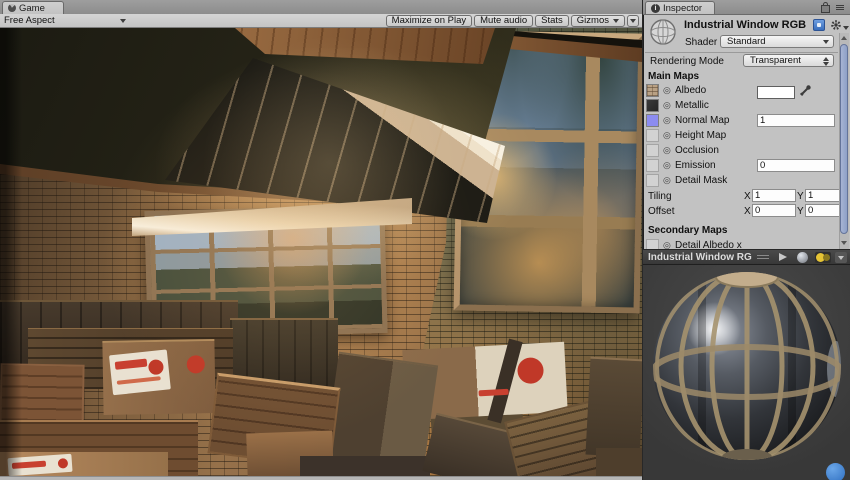  Describe the element at coordinates (683, 8) in the screenshot. I see `inspector-tab-label: Inspector` at that location.